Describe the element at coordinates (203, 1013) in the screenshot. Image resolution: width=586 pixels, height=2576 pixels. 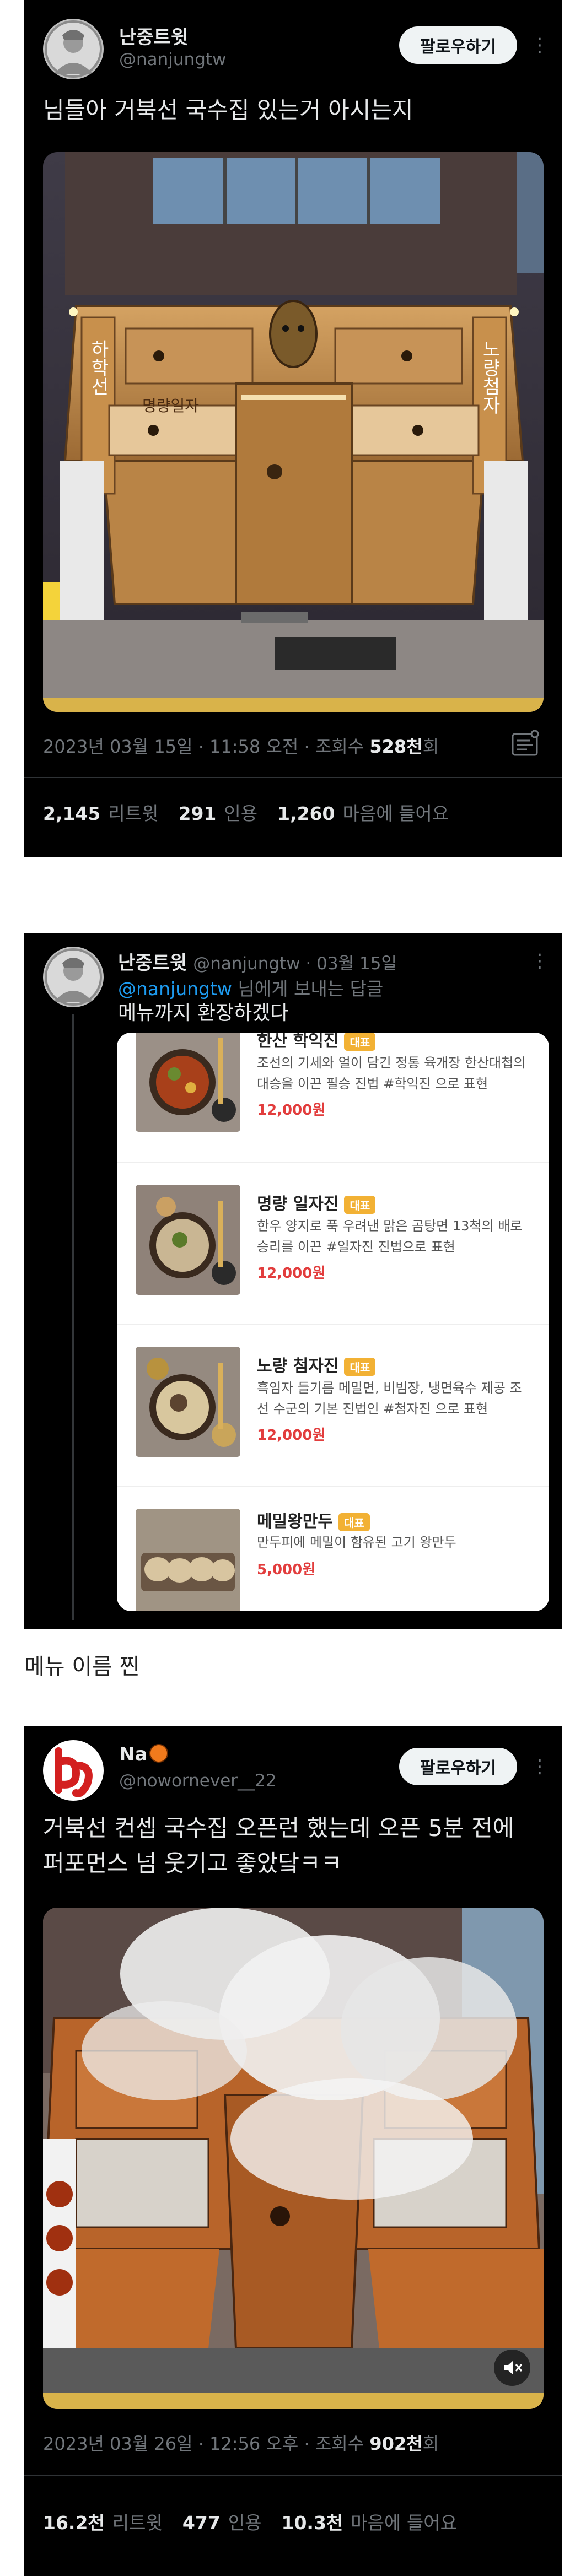
I see `tweet-text: 메뉴까지 환장하겠다` at that location.